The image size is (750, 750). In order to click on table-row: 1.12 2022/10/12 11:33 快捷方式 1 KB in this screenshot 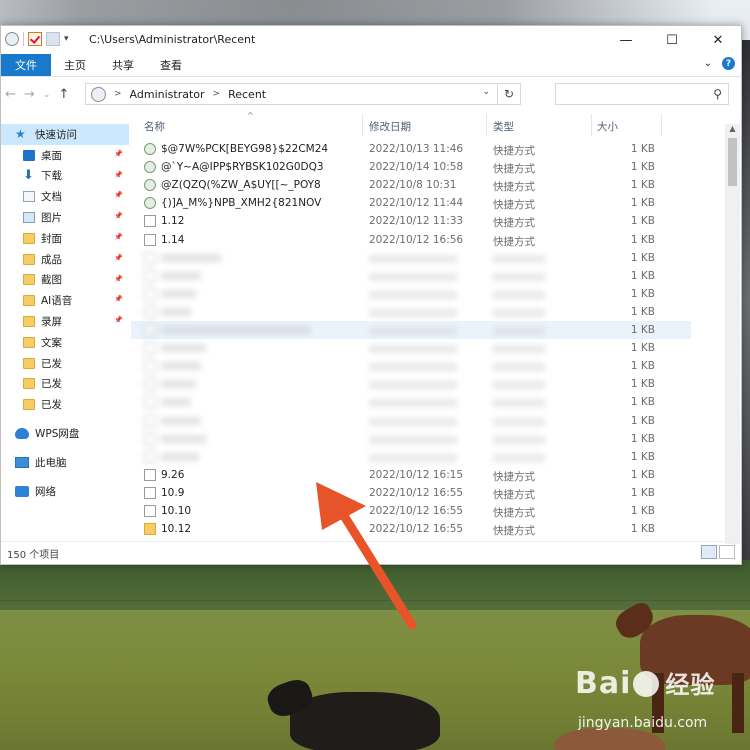, I will do `click(411, 221)`.